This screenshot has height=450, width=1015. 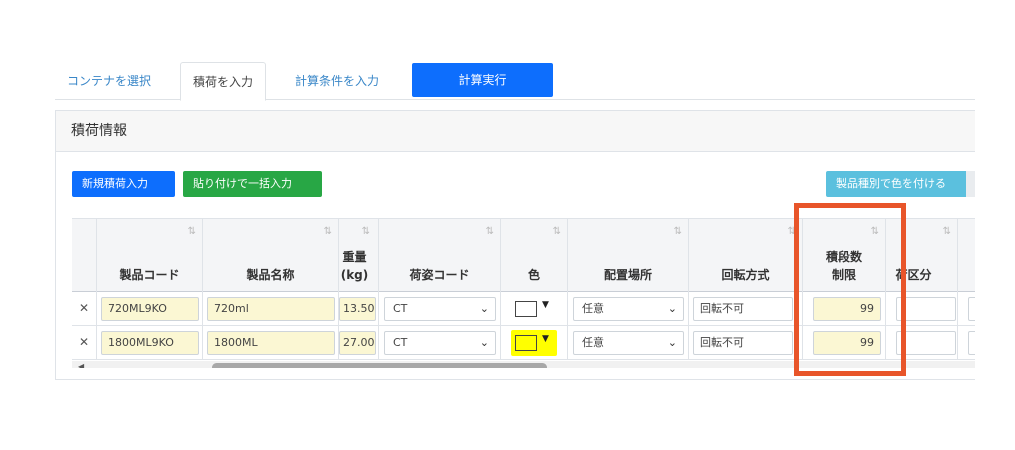 I want to click on header-weight: ⇅ 重量 (kg), so click(x=359, y=255).